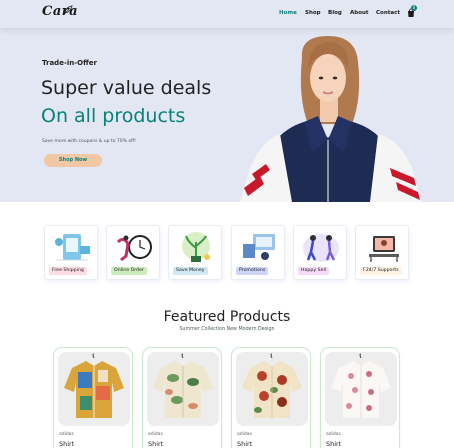 The image size is (454, 448). What do you see at coordinates (227, 317) in the screenshot?
I see `featured-products-title: Featured Products` at bounding box center [227, 317].